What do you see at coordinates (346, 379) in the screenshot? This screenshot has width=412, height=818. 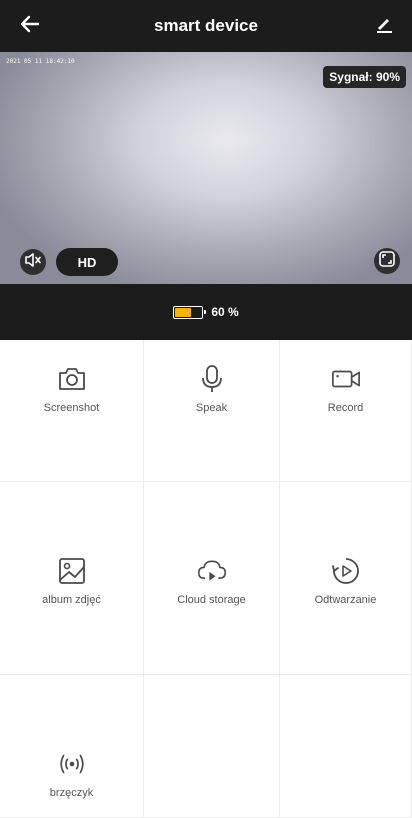 I see `video-camera-icon` at bounding box center [346, 379].